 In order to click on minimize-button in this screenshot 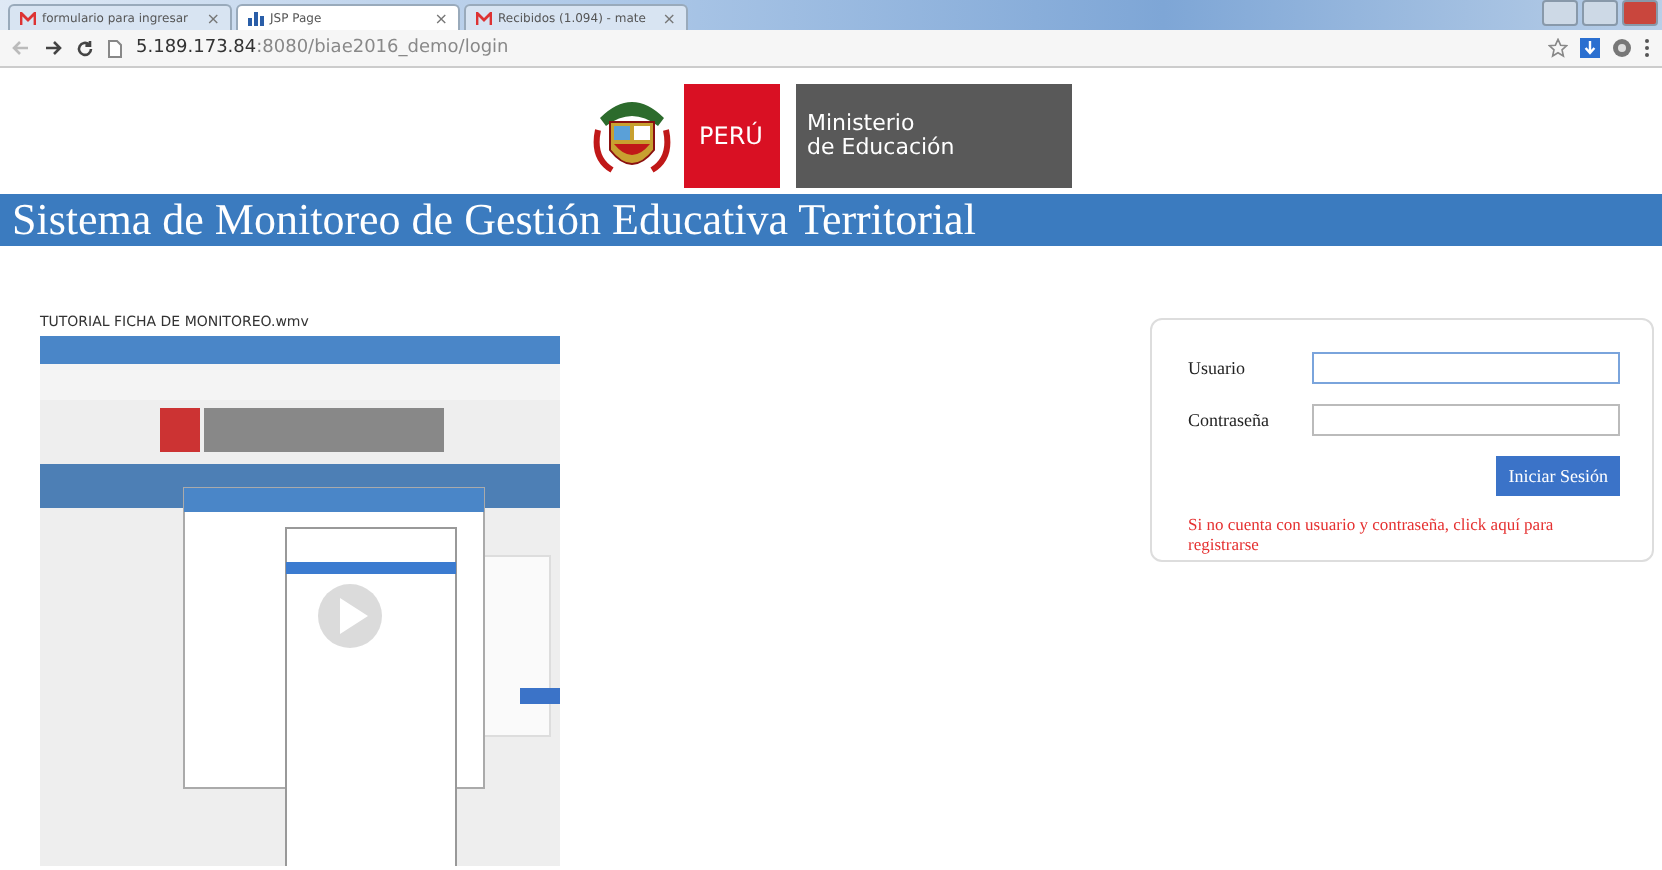, I will do `click(1560, 13)`.